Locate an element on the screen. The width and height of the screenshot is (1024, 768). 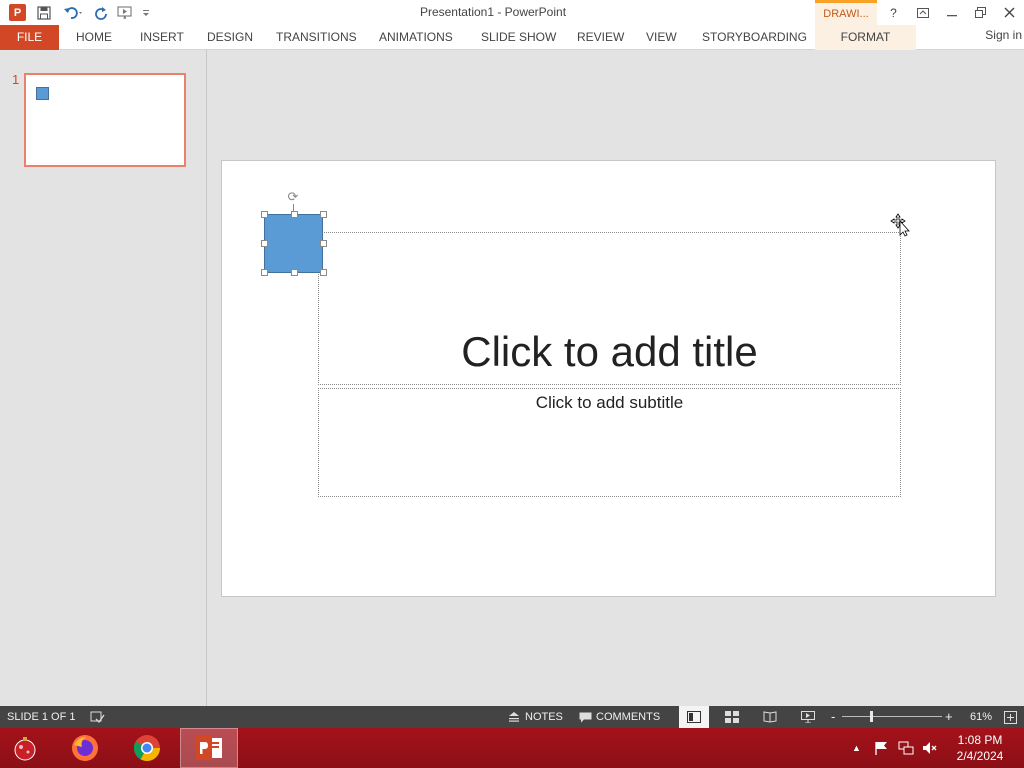
powerpoint-taskbar-icon is located at coordinates (209, 748).